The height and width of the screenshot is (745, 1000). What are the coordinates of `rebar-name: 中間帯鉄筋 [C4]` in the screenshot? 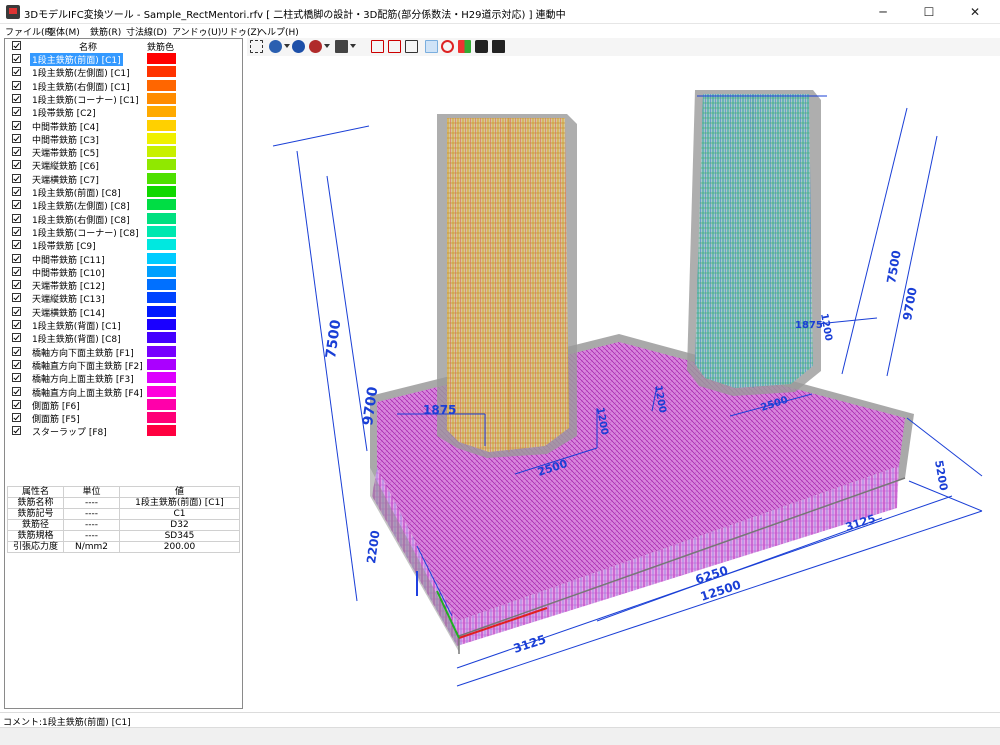 It's located at (65, 126).